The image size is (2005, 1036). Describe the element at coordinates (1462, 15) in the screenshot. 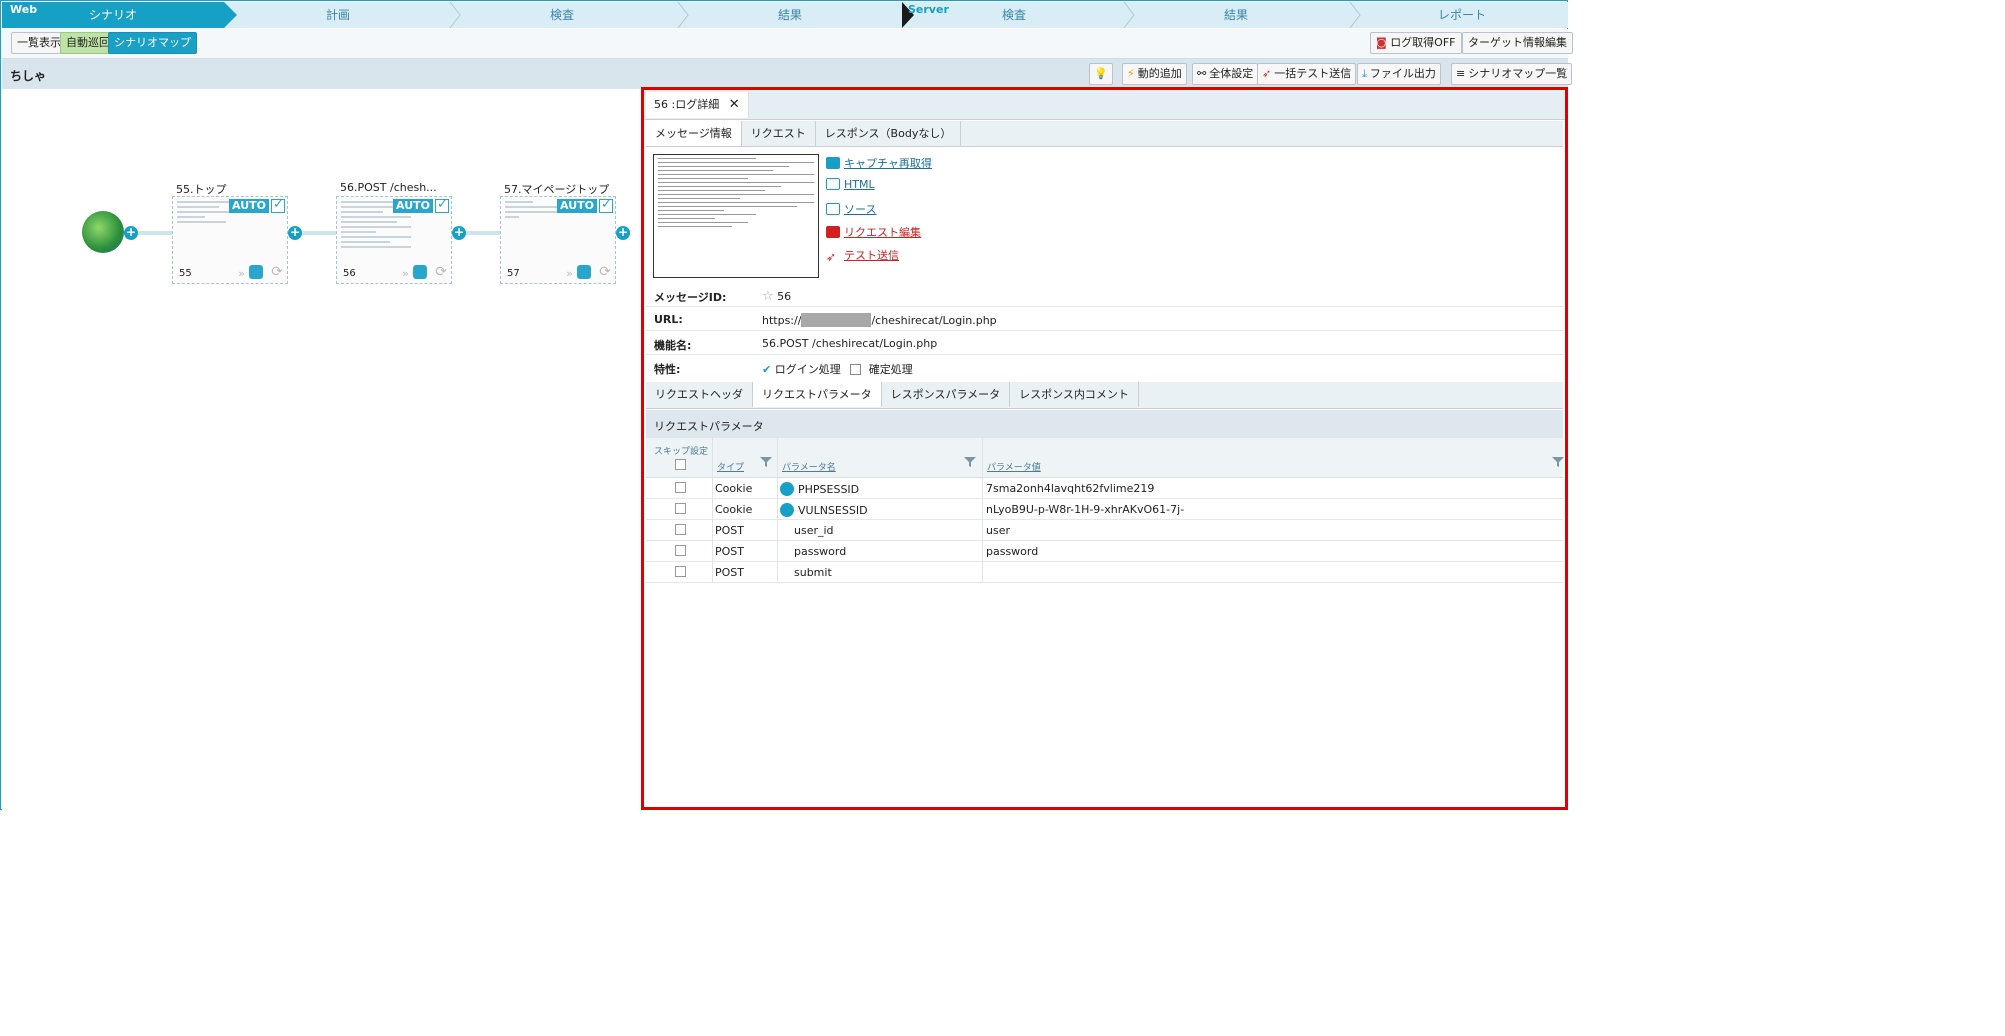

I see `step-report: レポート` at that location.